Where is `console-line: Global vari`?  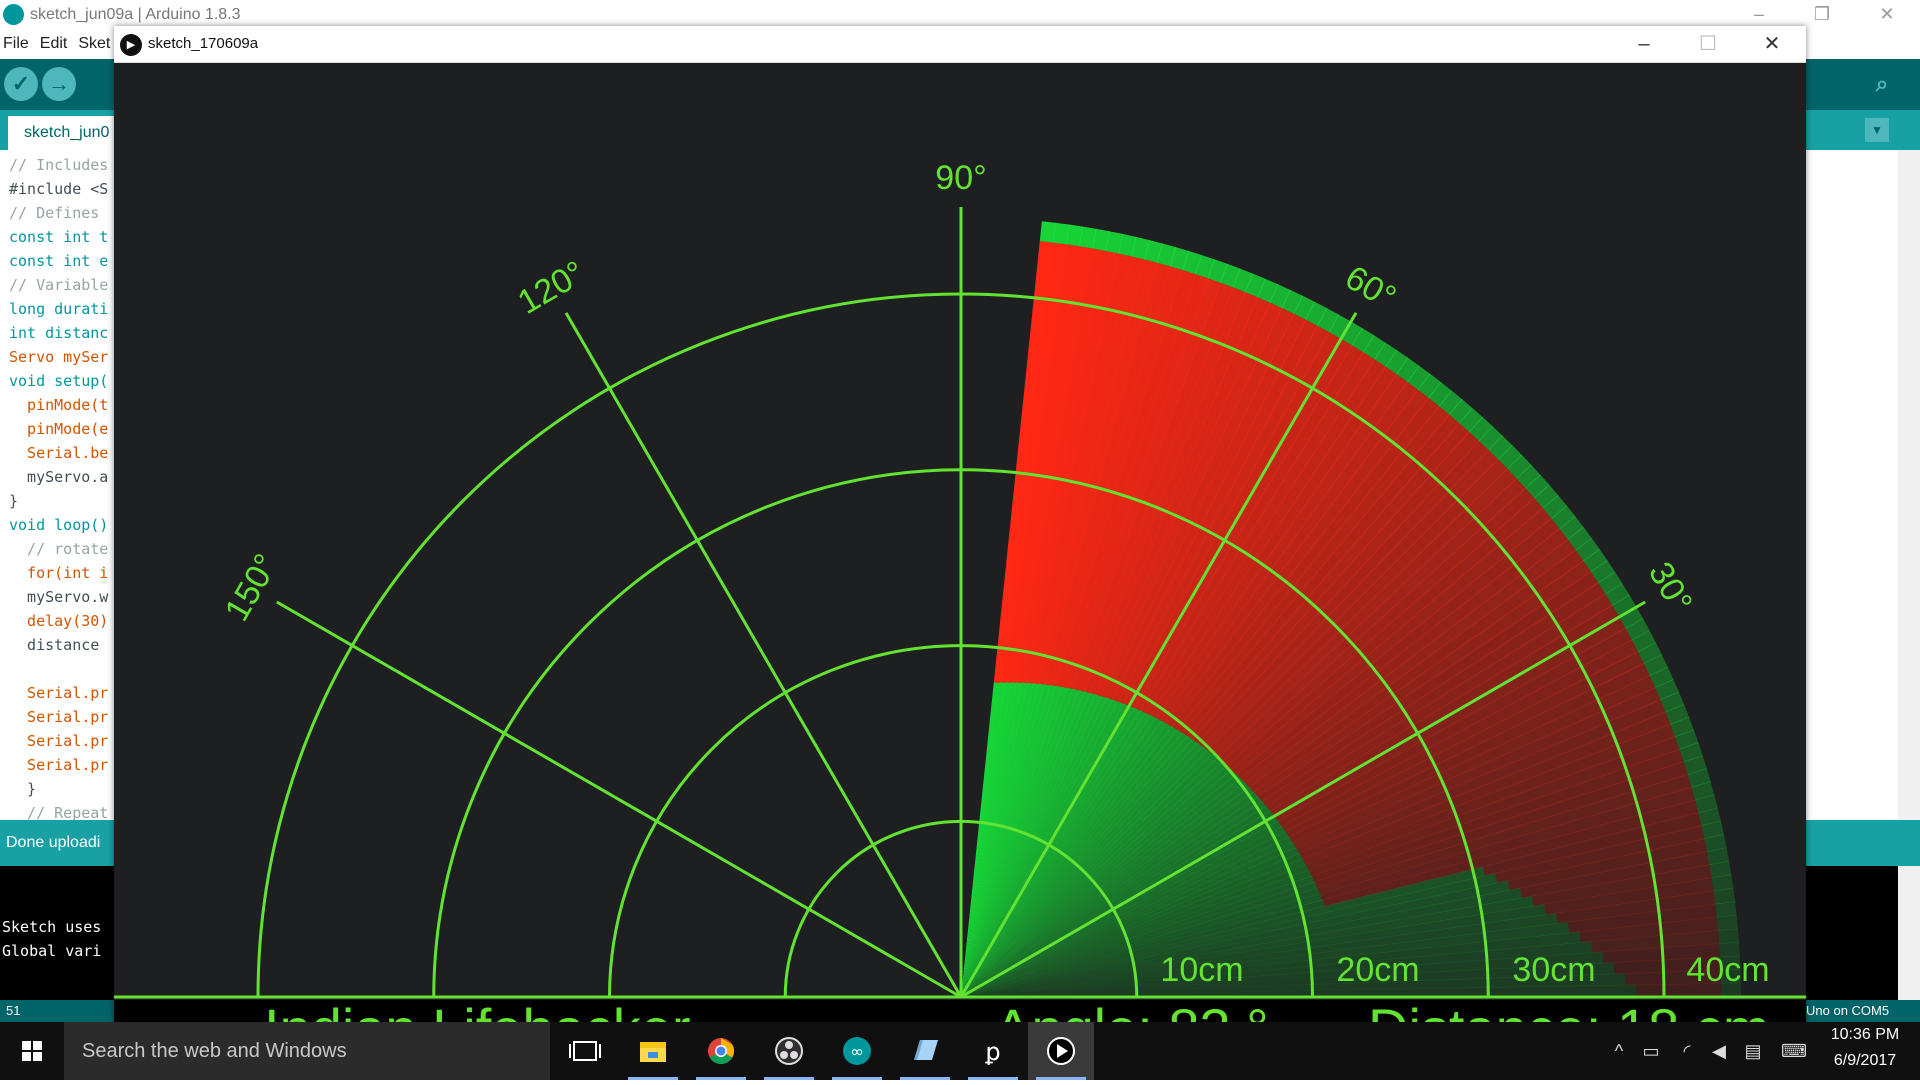
console-line: Global vari is located at coordinates (52, 951).